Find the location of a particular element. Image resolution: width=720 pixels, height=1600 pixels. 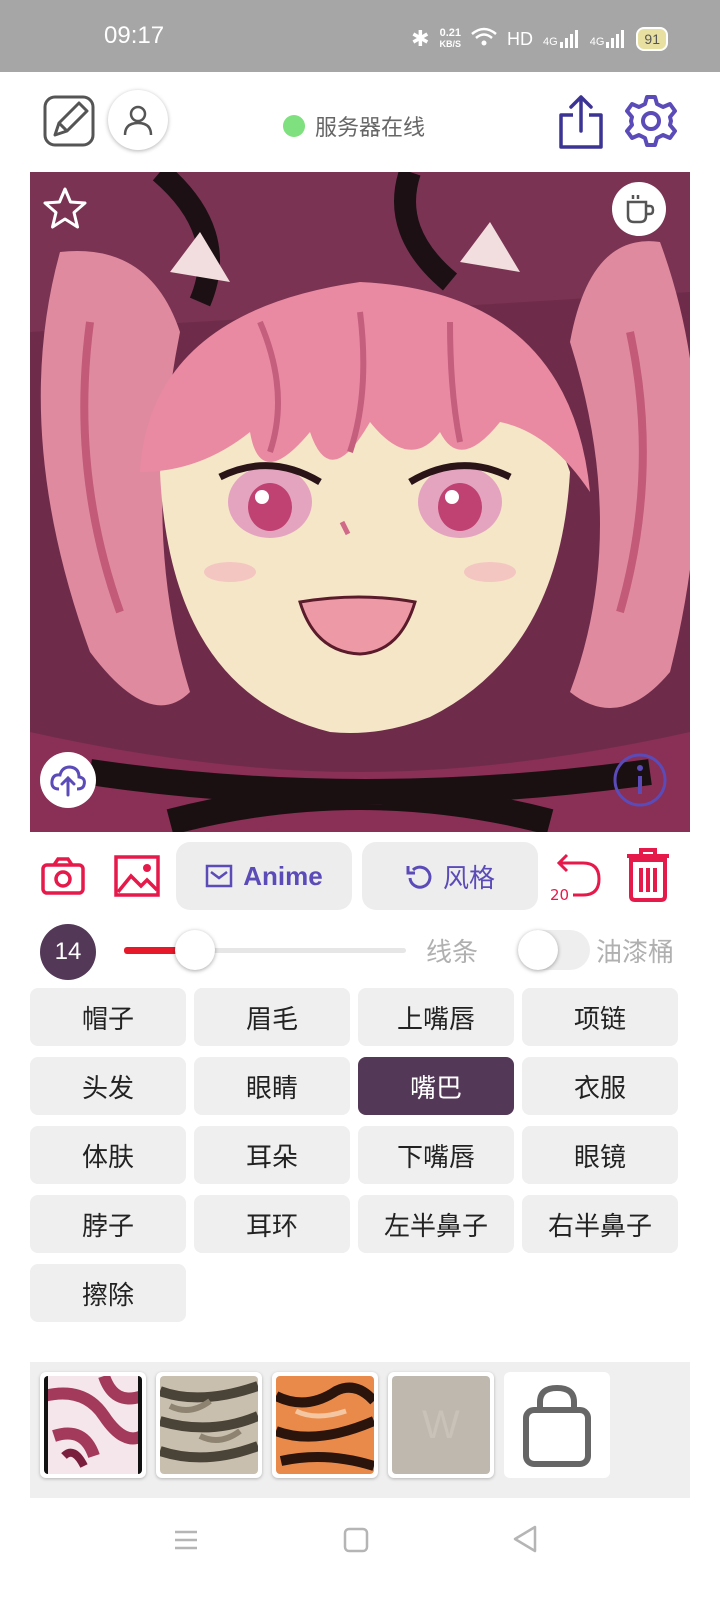

toggle-knob is located at coordinates (538, 950).